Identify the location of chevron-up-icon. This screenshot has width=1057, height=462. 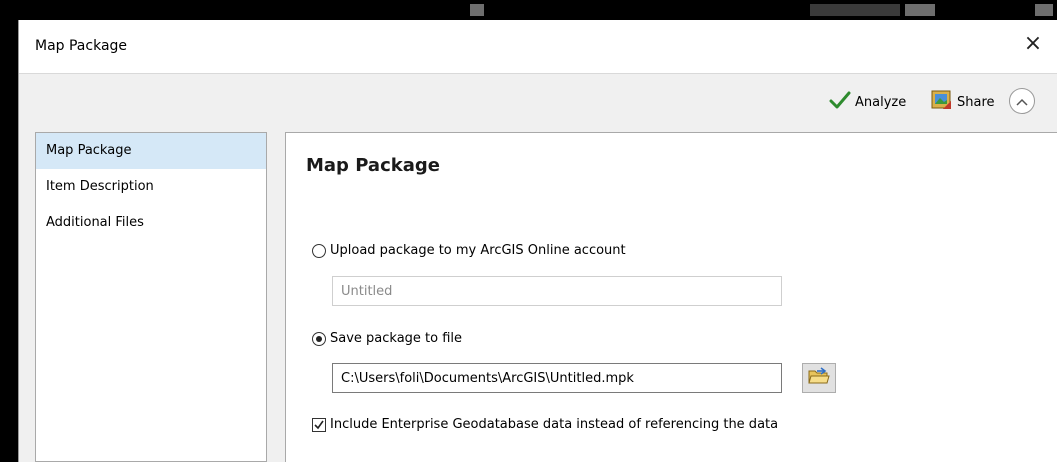
(1022, 101).